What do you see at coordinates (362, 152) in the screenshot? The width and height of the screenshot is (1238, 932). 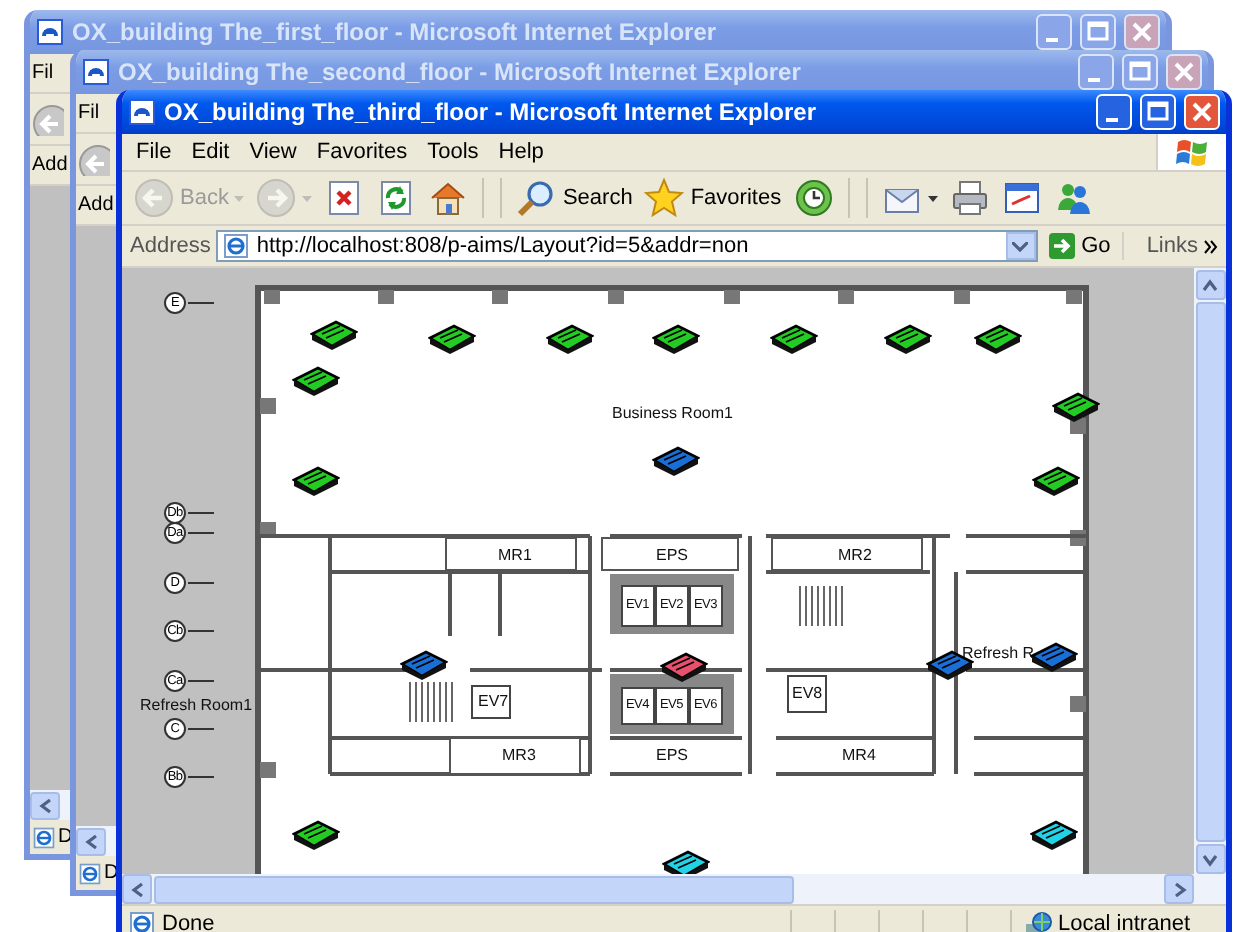 I see `menu-item: Favorites` at bounding box center [362, 152].